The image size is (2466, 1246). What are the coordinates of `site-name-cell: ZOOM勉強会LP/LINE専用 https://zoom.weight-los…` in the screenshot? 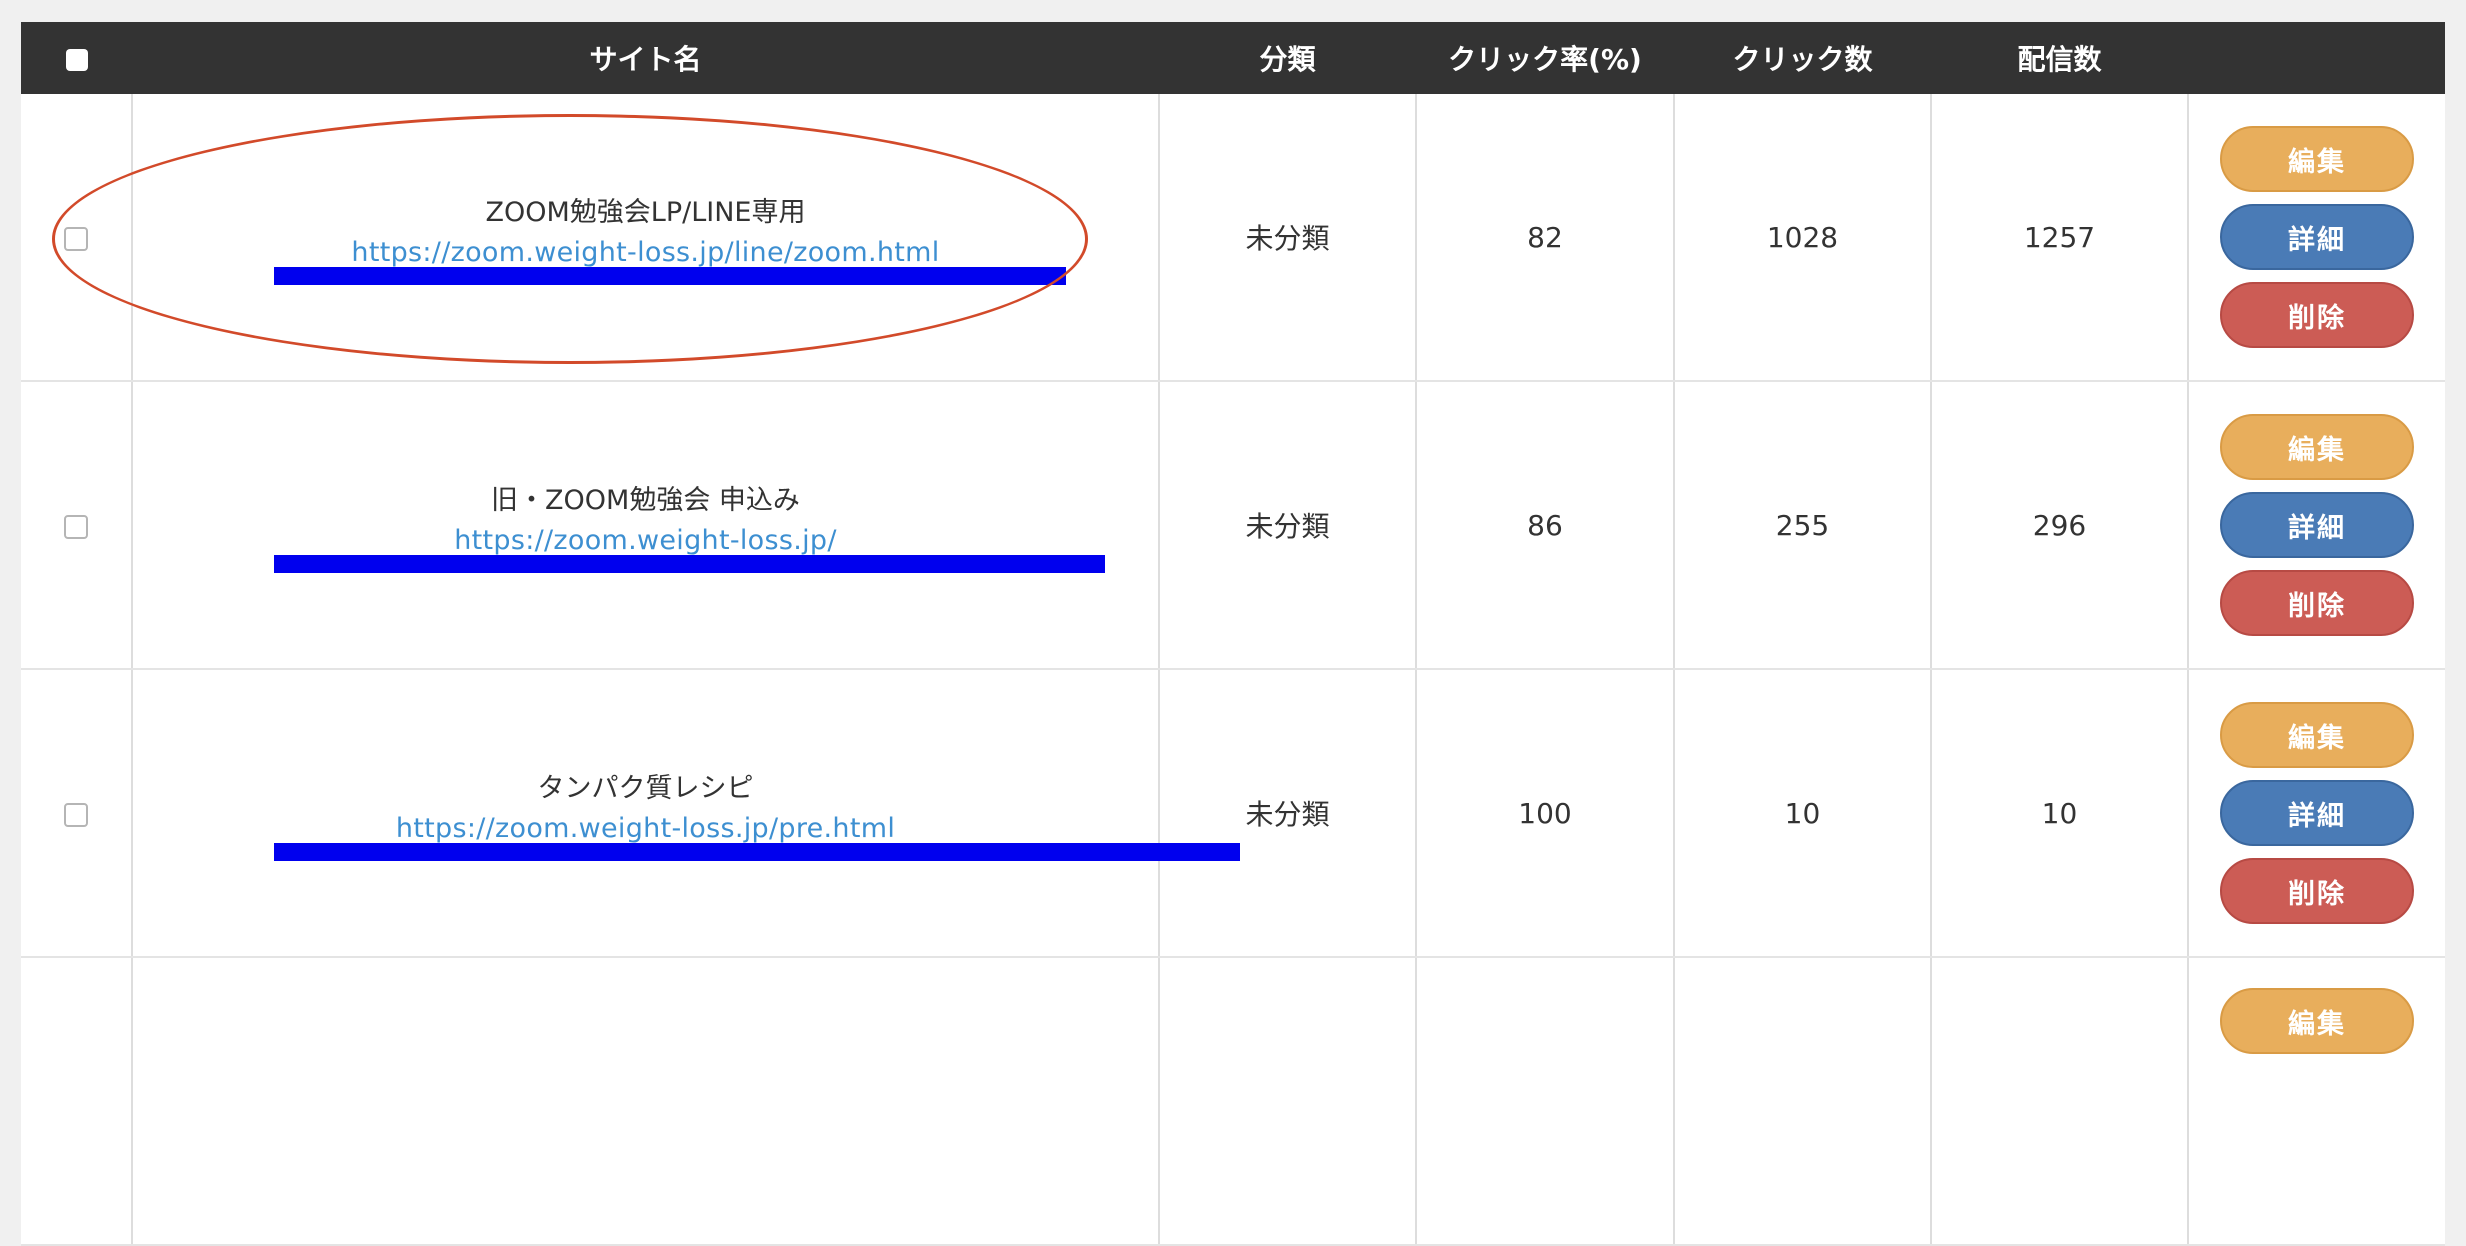 It's located at (646, 238).